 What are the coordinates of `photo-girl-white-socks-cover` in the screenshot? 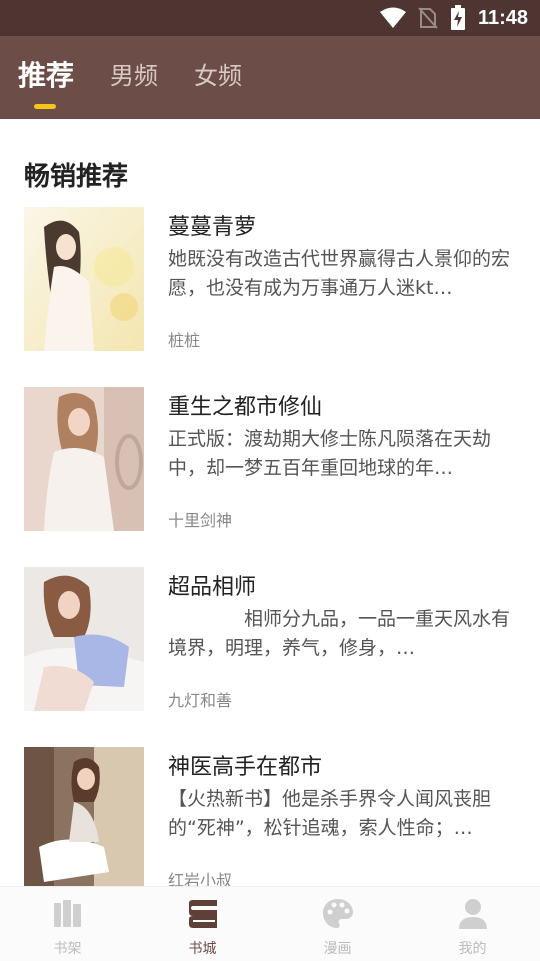 It's located at (84, 819).